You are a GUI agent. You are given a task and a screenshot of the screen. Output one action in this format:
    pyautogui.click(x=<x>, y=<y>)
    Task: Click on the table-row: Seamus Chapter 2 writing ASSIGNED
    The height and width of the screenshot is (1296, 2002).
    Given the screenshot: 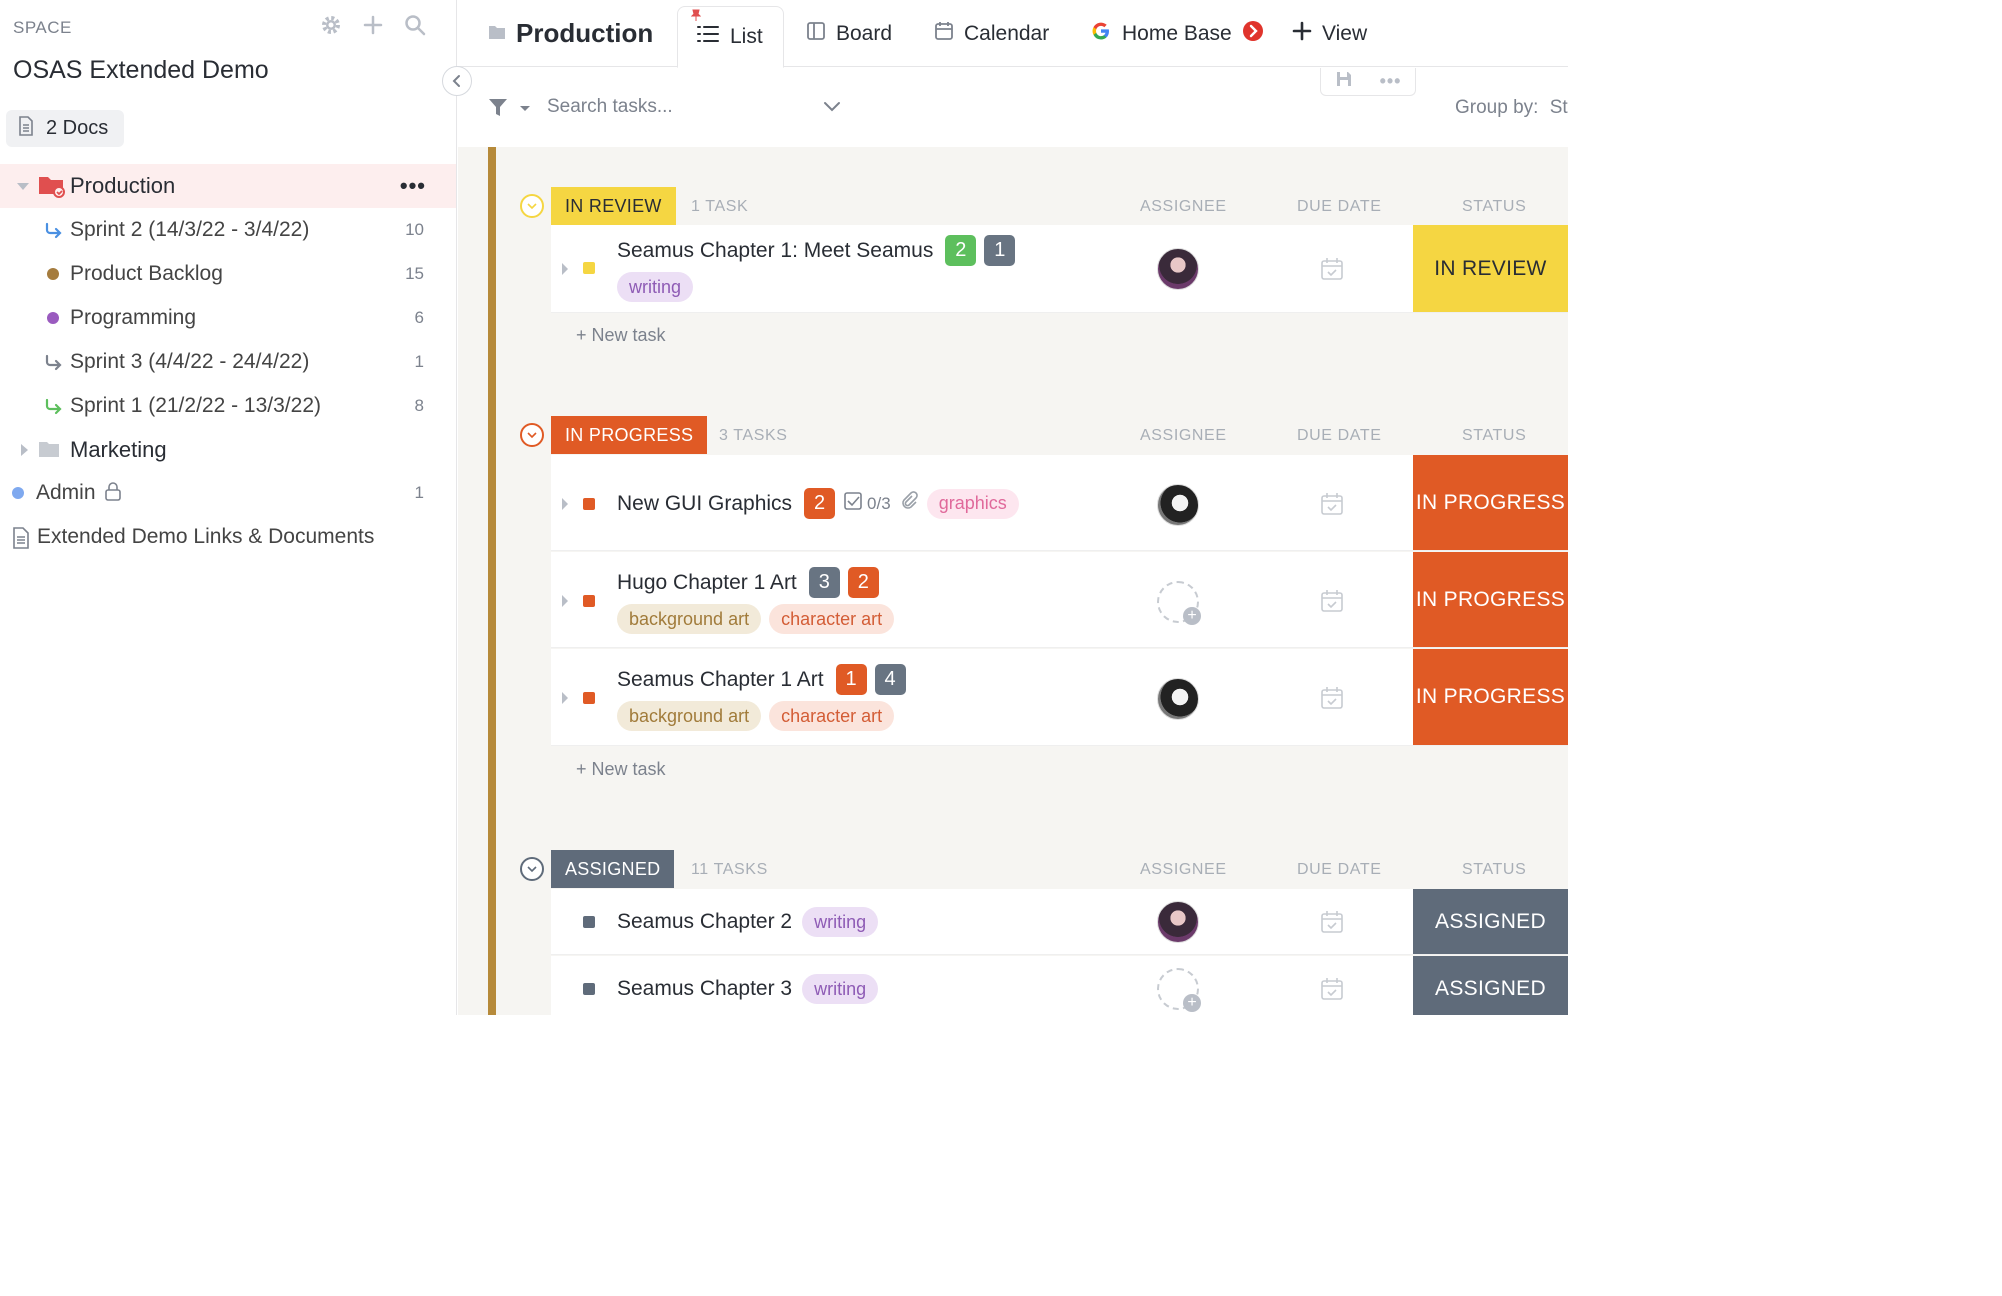 What is the action you would take?
    pyautogui.click(x=1059, y=922)
    